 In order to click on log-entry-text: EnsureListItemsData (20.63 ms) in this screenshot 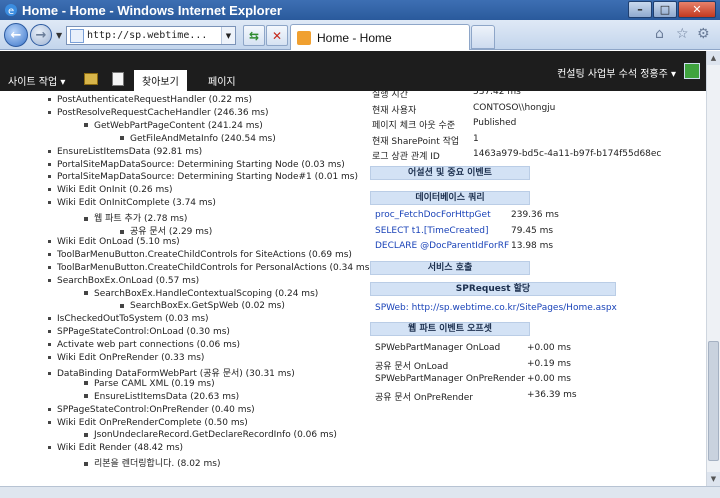, I will do `click(167, 396)`.